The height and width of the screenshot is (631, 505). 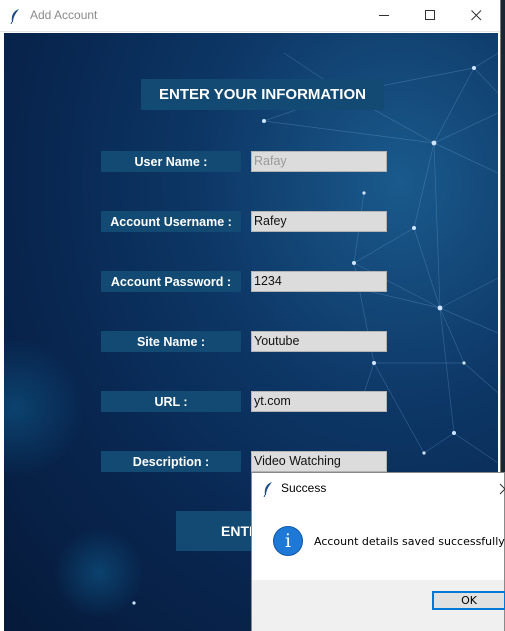 What do you see at coordinates (409, 541) in the screenshot?
I see `dialog-message: Account details saved successfully!` at bounding box center [409, 541].